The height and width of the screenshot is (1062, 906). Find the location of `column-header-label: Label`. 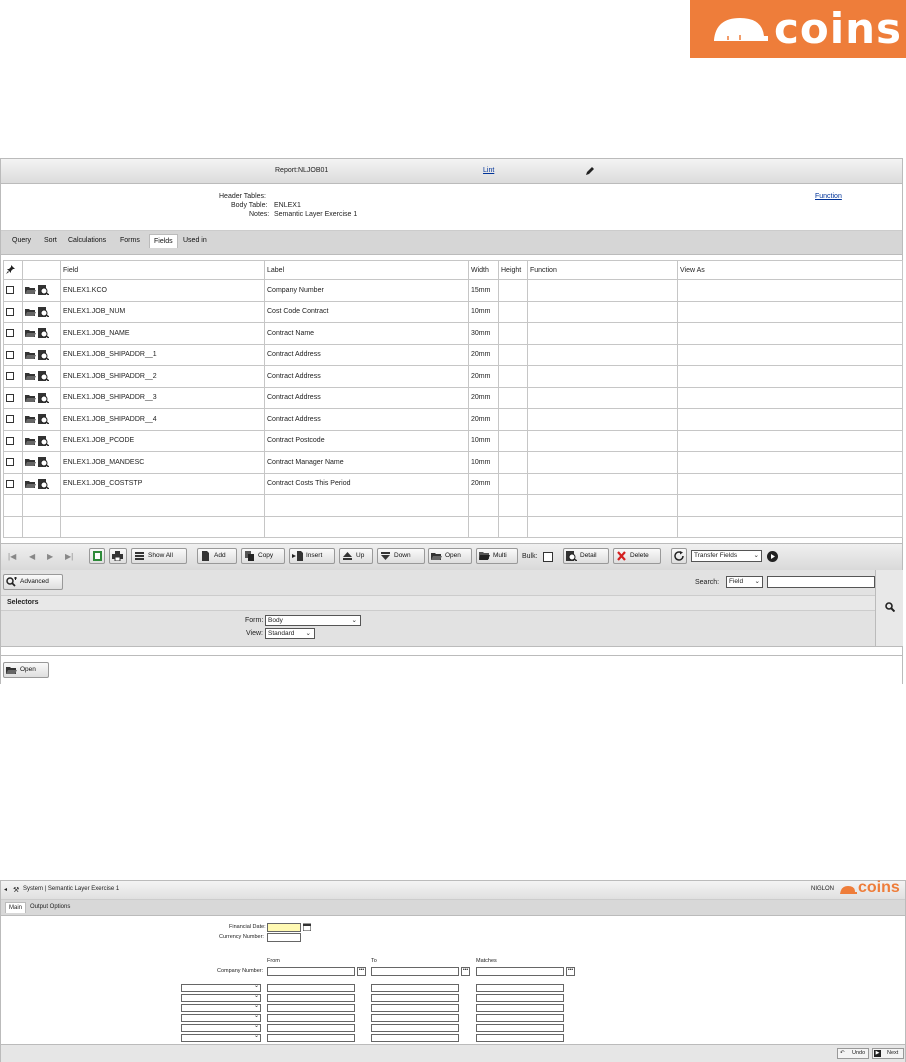

column-header-label: Label is located at coordinates (366, 270).